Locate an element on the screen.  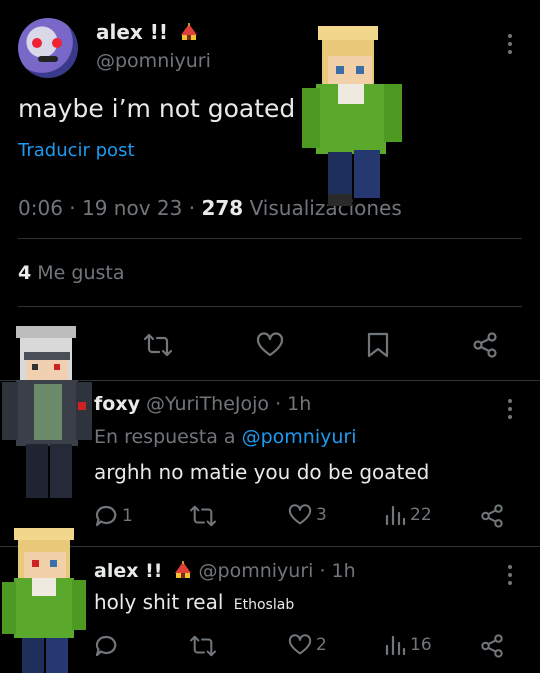
reply-text: arghh no matie you do be goated is located at coordinates (262, 472).